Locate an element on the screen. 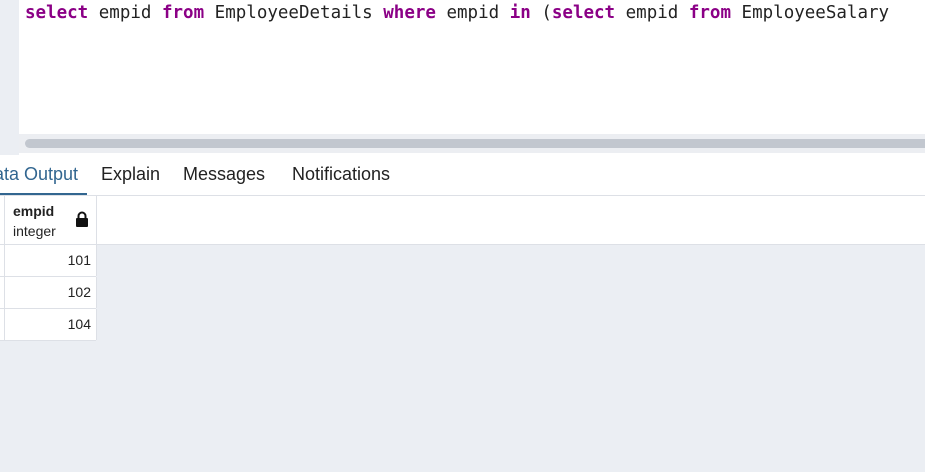  horizontal-scrollbar is located at coordinates (472, 143).